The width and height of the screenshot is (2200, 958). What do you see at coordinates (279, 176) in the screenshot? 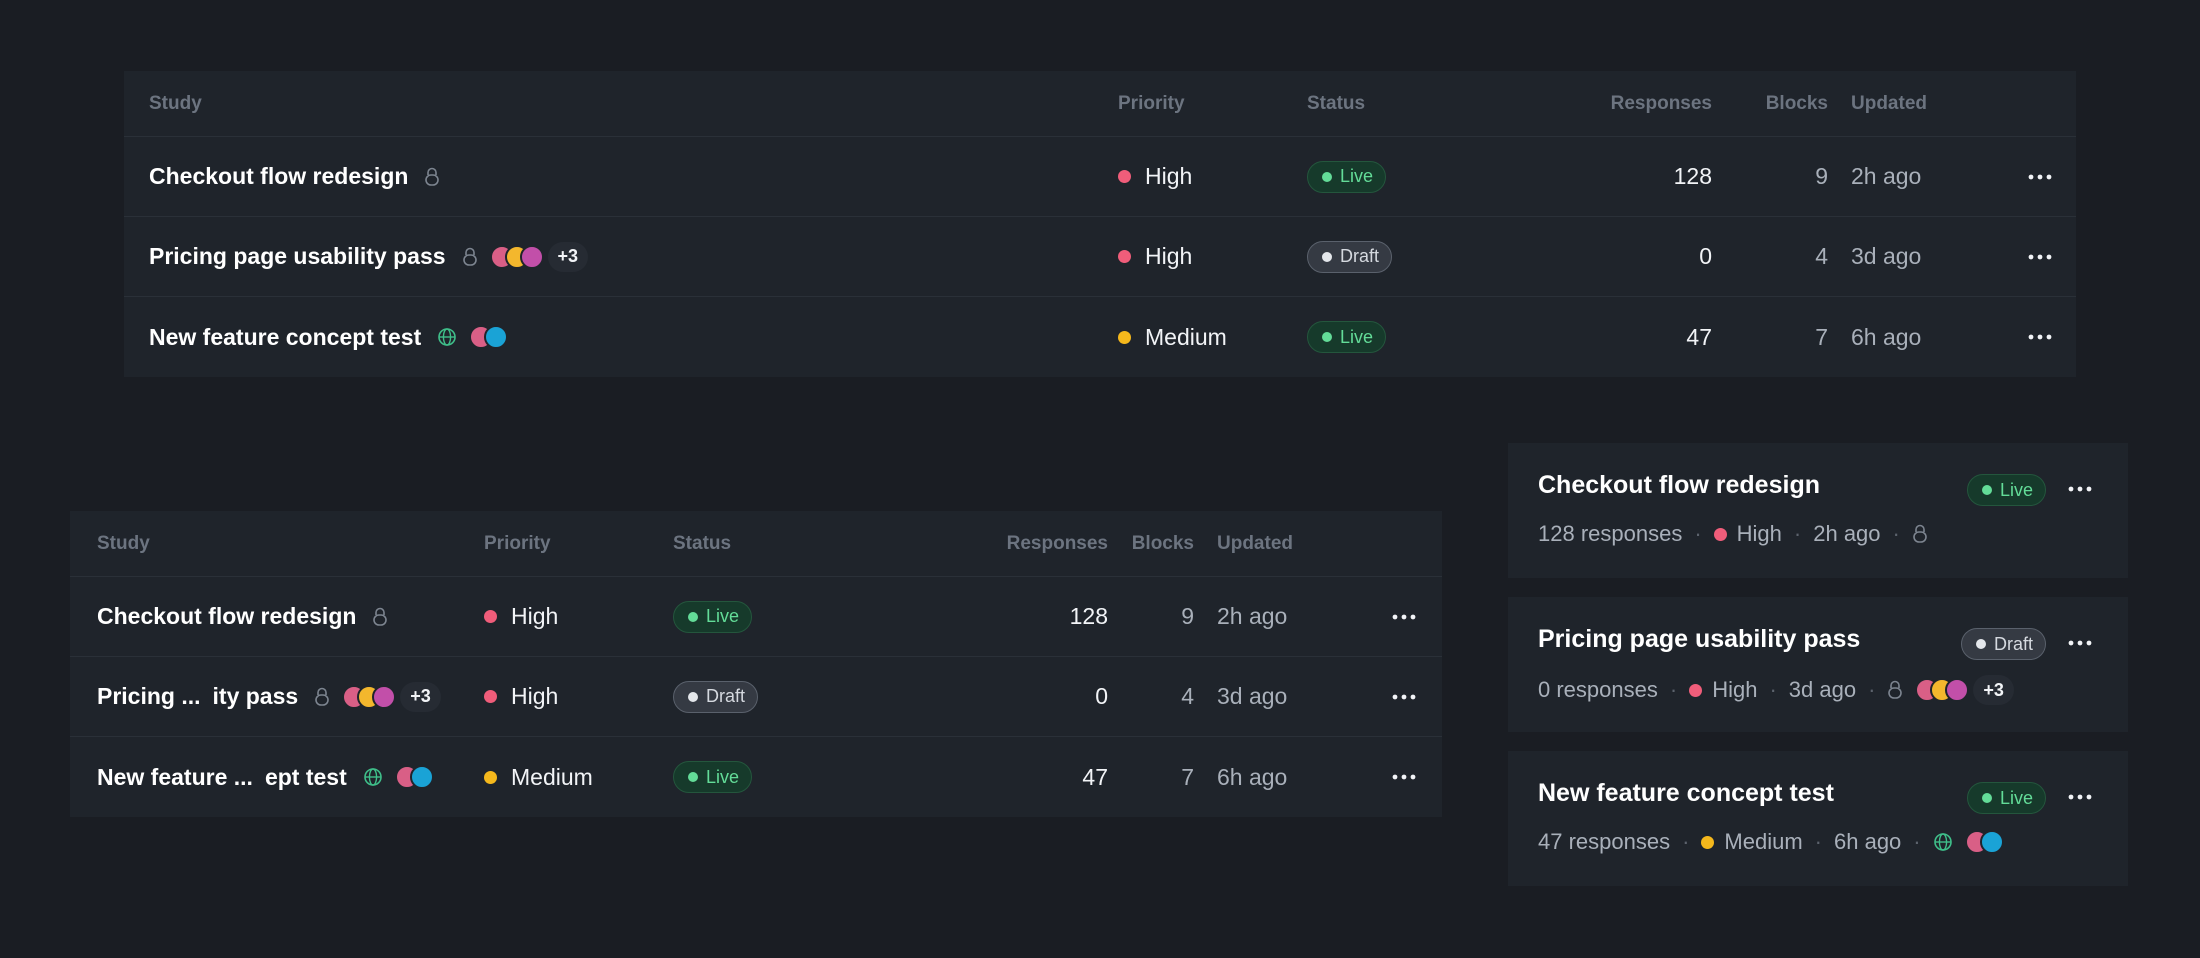
I see `study-name: Checkout flow redesign` at bounding box center [279, 176].